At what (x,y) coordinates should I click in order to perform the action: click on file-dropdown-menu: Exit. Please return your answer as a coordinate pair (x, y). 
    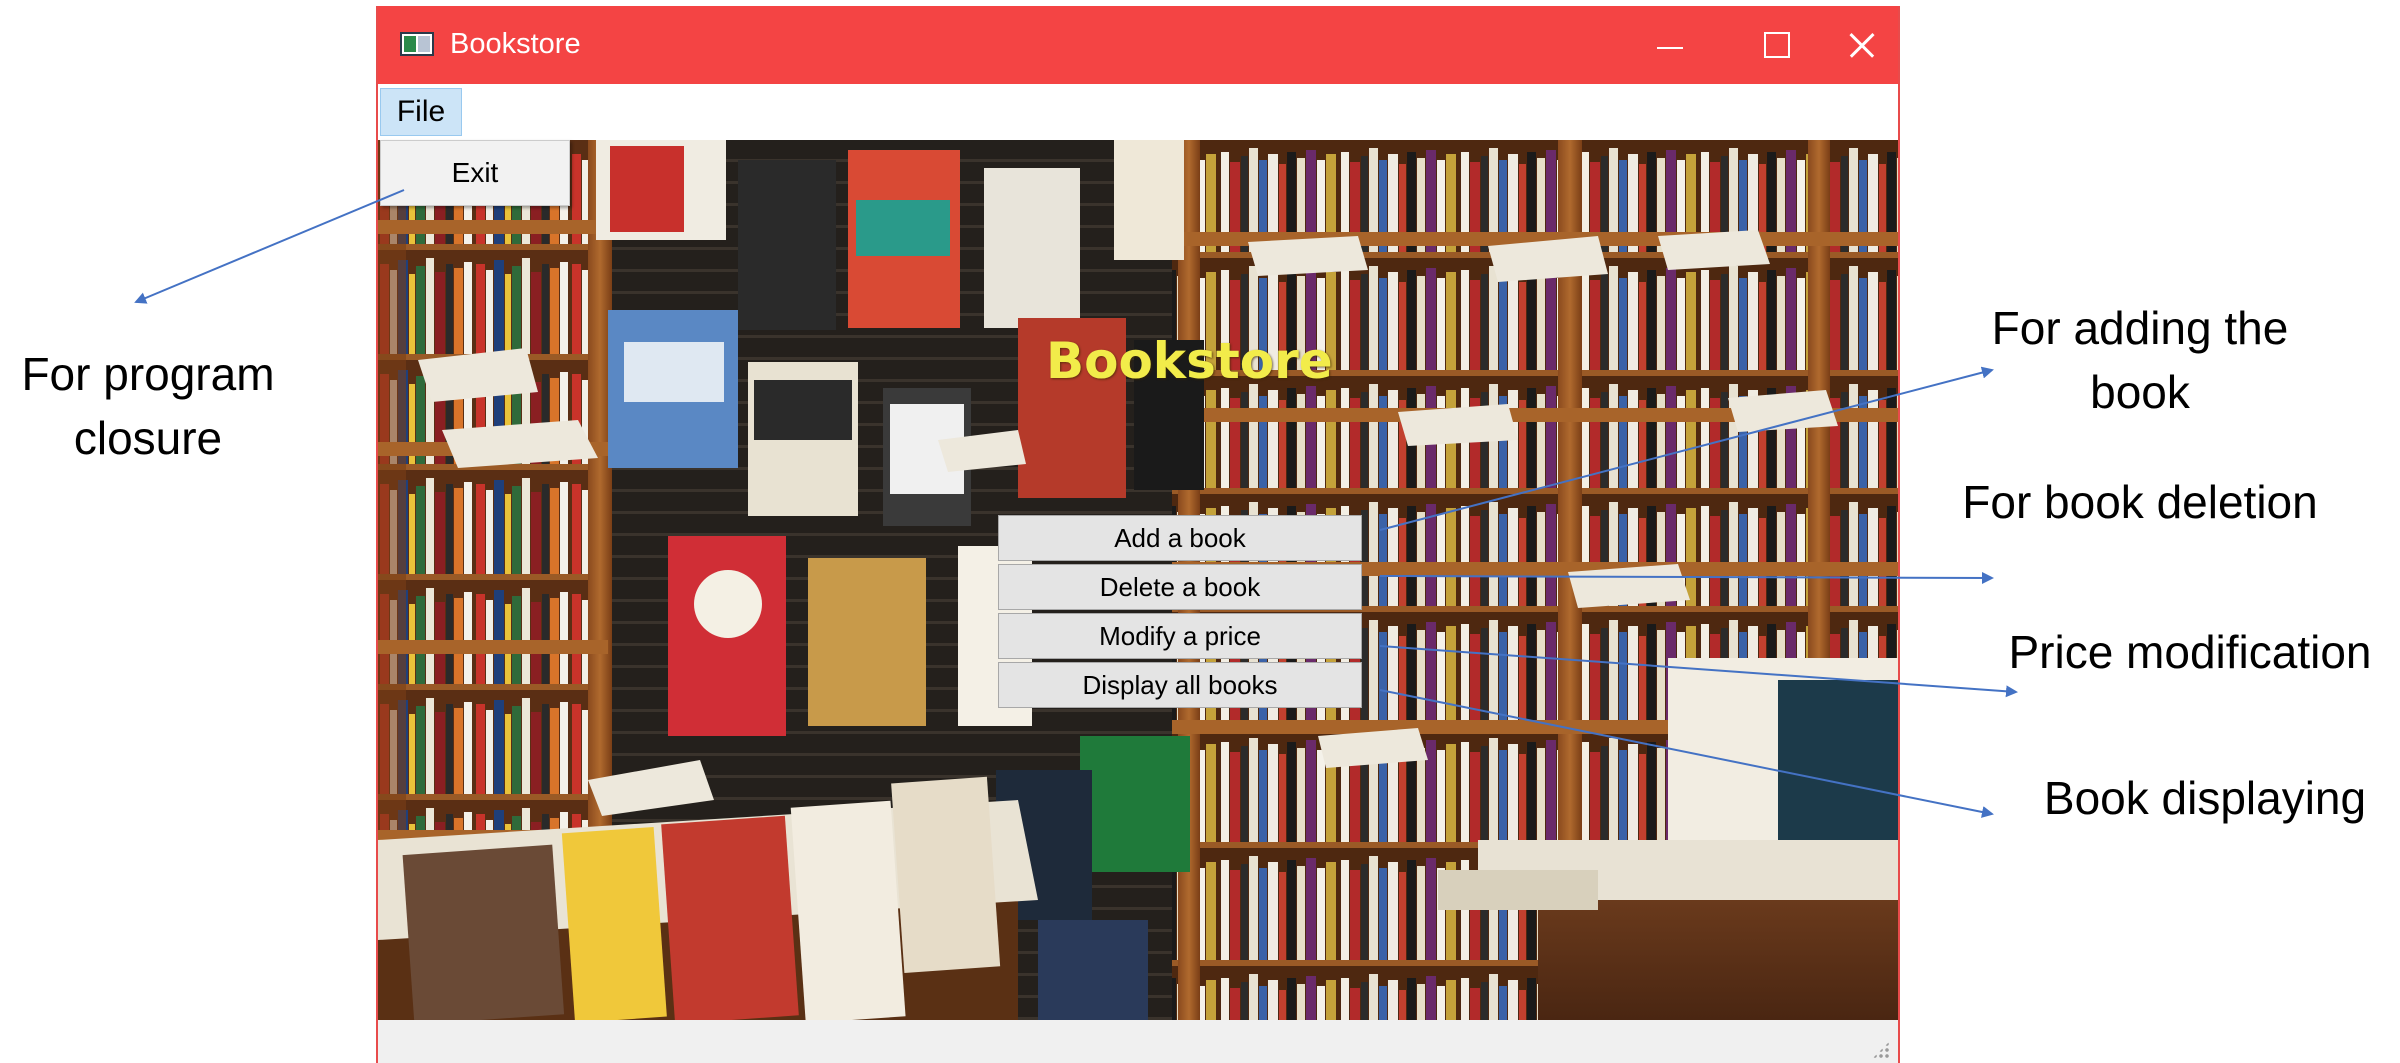
    Looking at the image, I should click on (475, 173).